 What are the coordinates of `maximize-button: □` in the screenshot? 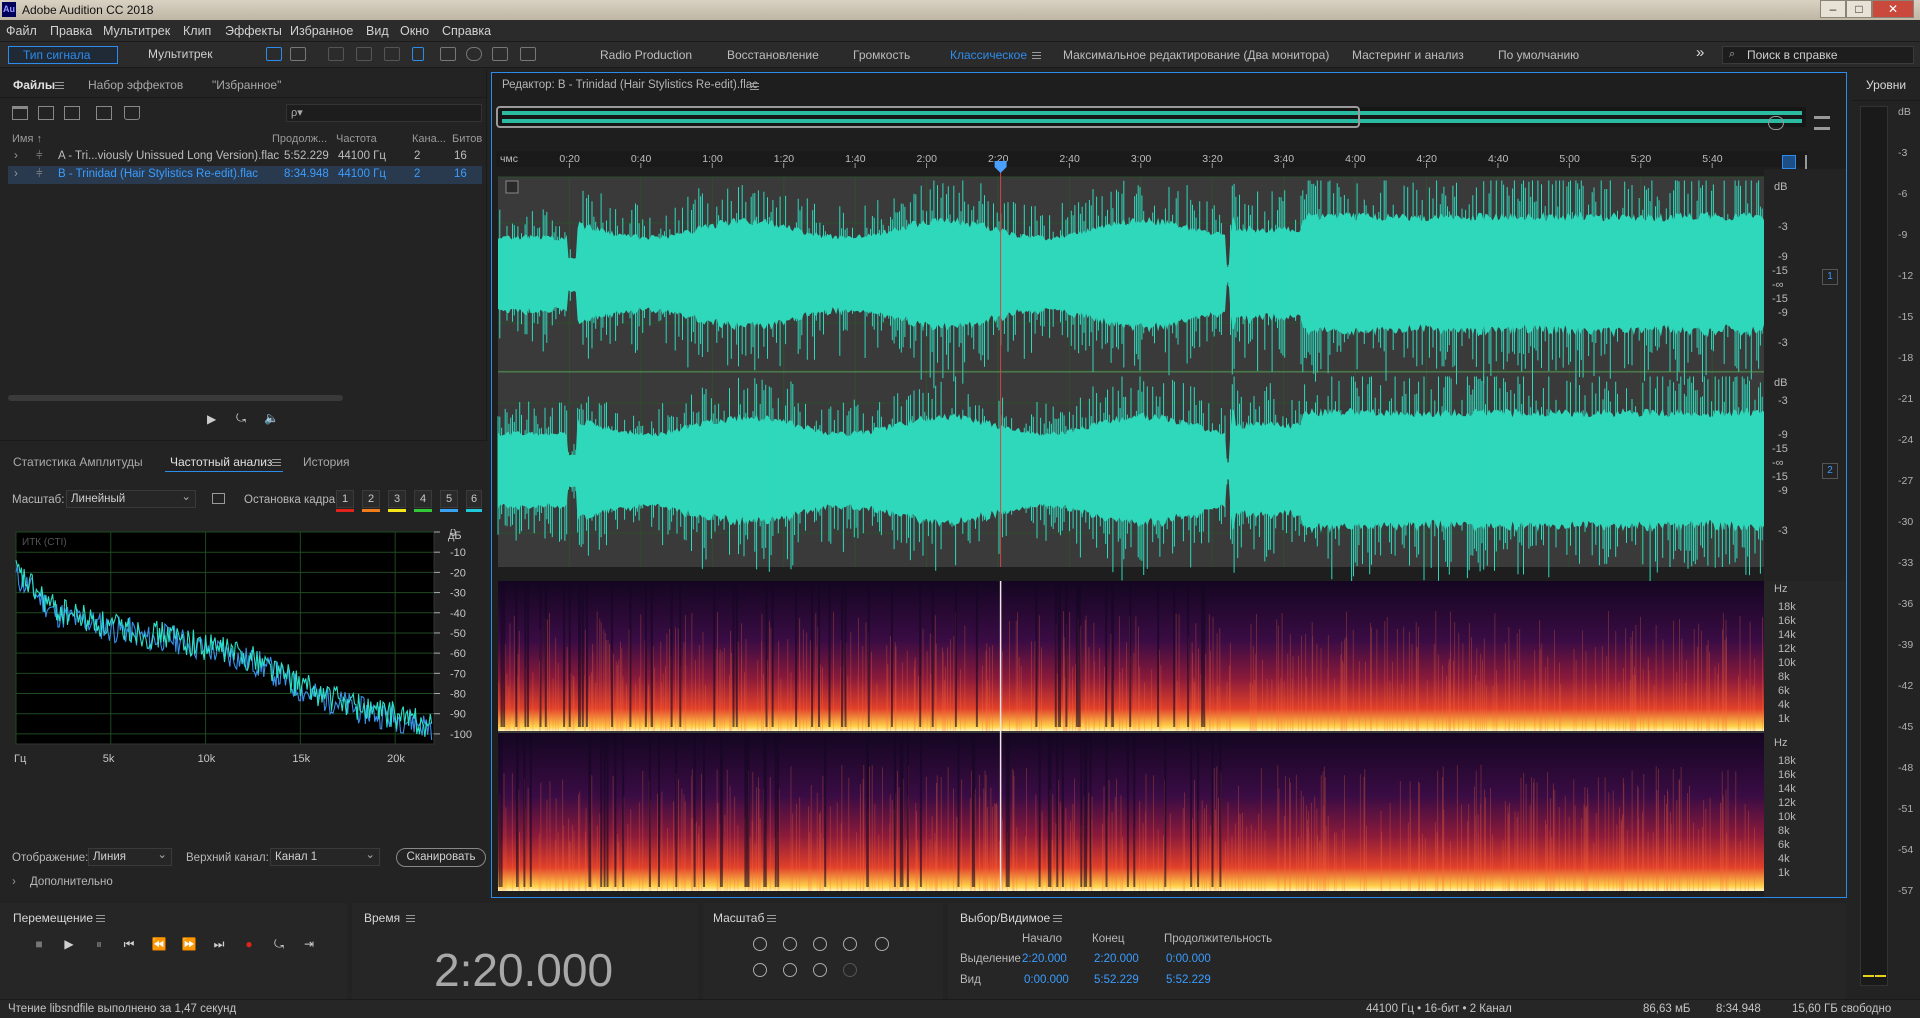 It's located at (1859, 9).